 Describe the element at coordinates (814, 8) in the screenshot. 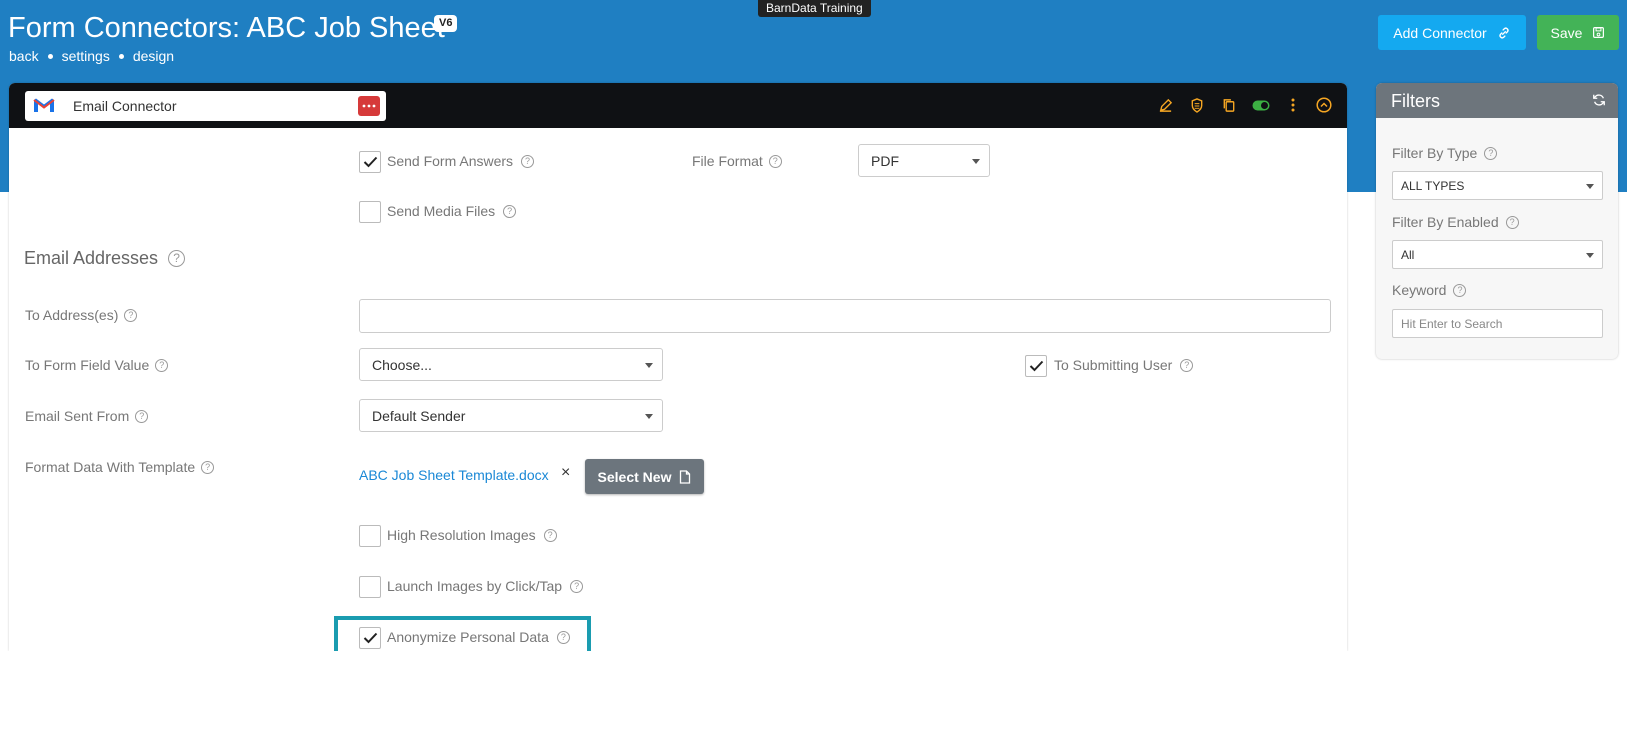

I see `workspace-tooltip: BarnData Training` at that location.